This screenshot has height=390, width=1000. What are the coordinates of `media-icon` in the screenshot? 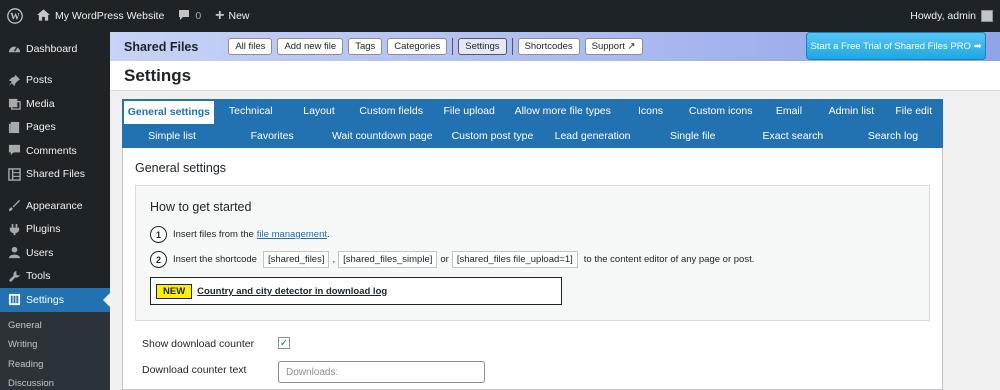 It's located at (14, 104).